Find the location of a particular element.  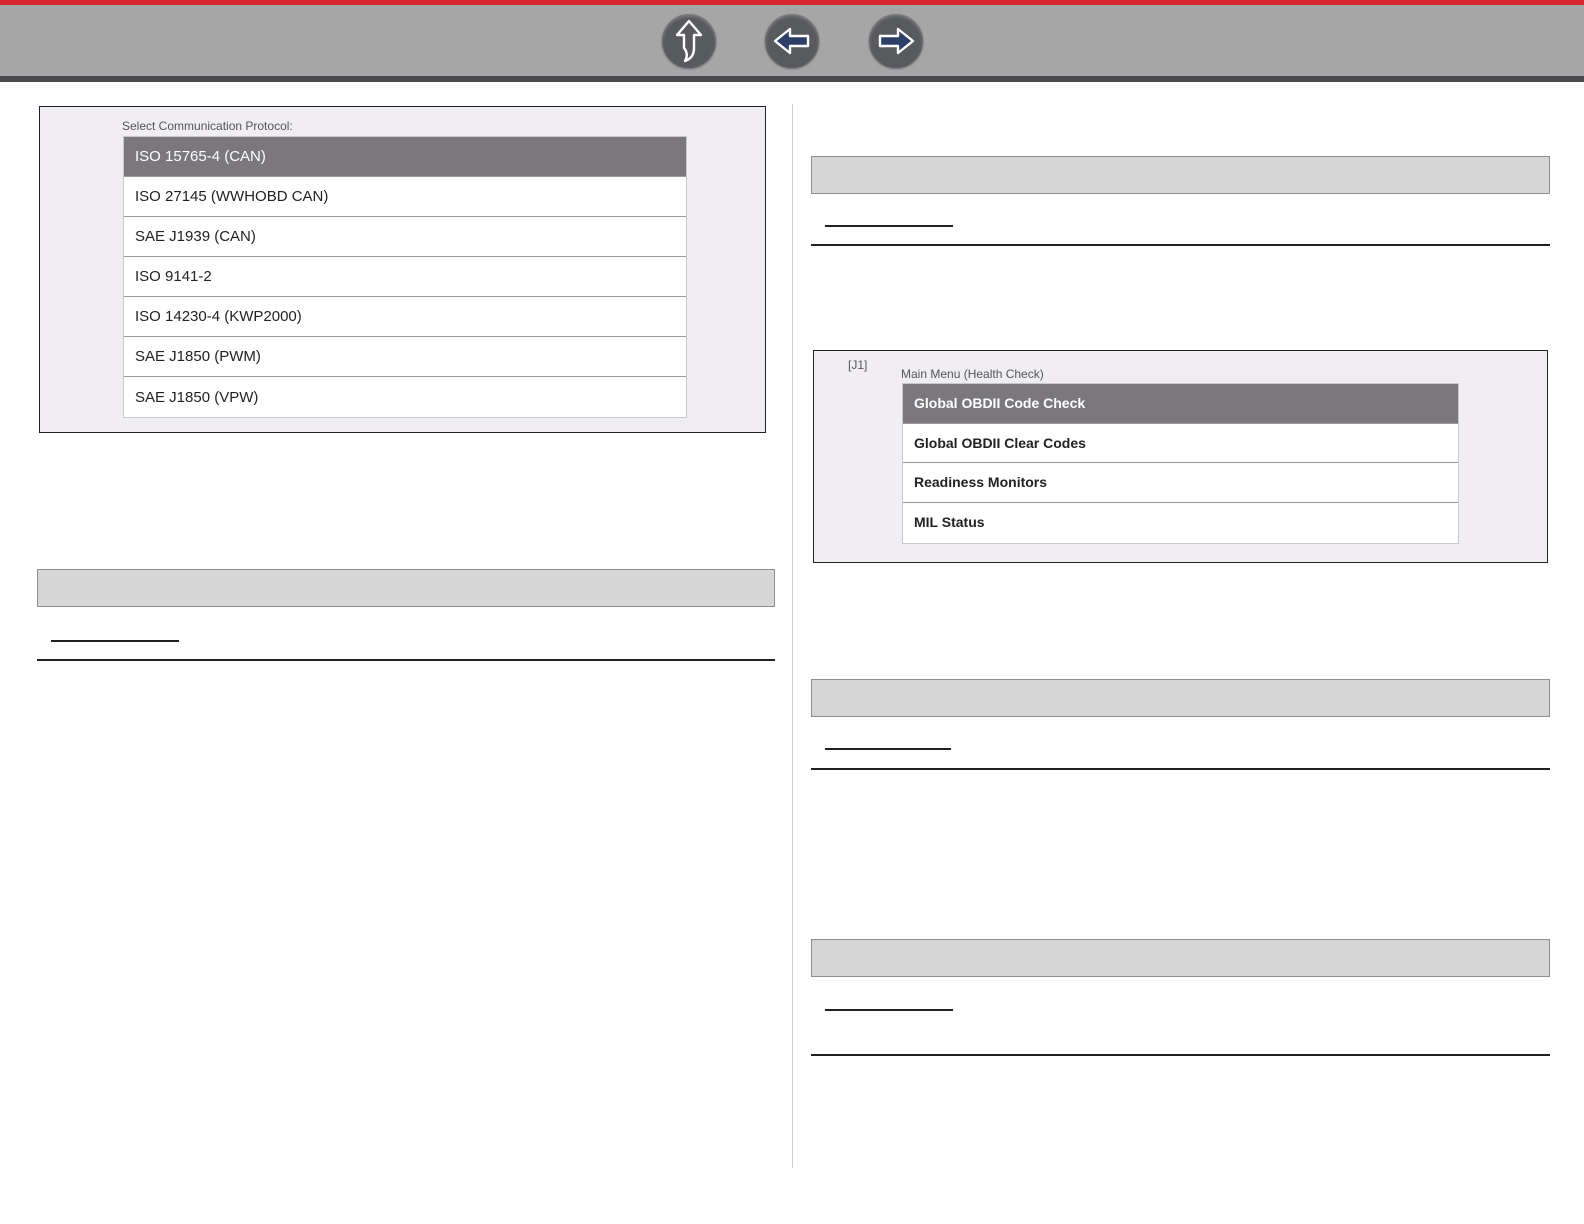

protocol-item: ISO 9141-2 is located at coordinates (405, 277).